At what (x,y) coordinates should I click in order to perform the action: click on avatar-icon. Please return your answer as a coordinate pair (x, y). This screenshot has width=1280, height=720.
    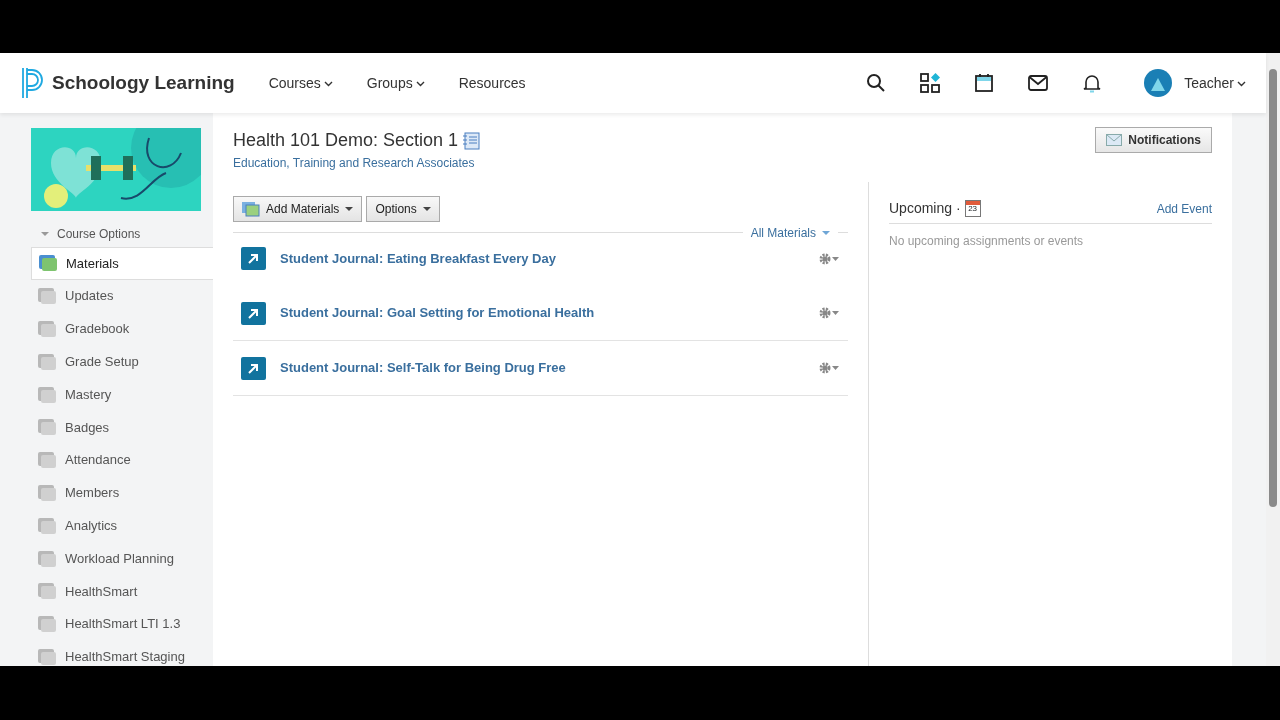
    Looking at the image, I should click on (1158, 83).